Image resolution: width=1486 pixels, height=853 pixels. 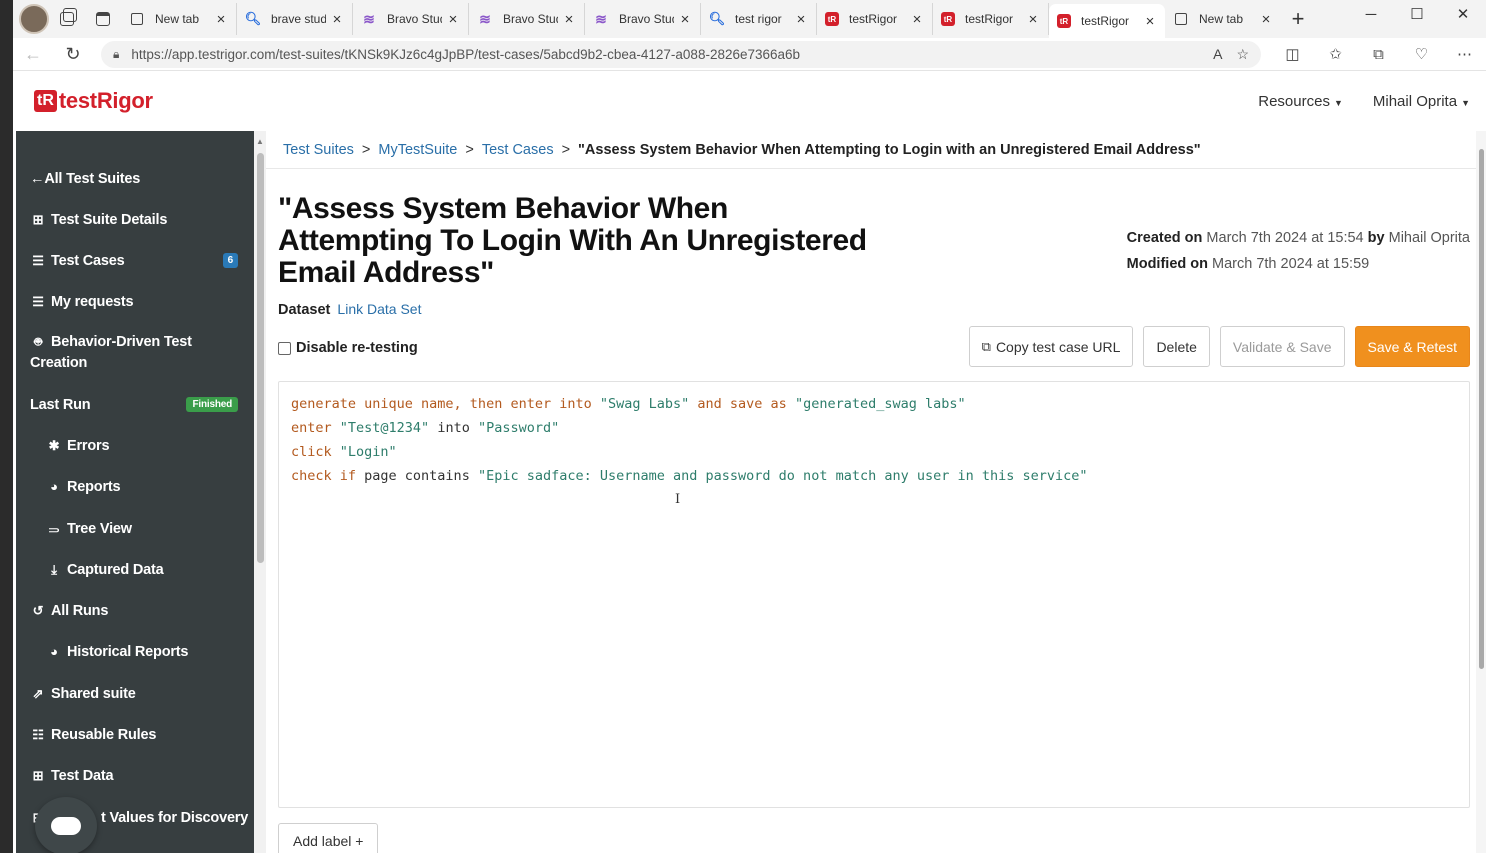 What do you see at coordinates (93, 101) in the screenshot?
I see `testrigor-logo: tR testRigor` at bounding box center [93, 101].